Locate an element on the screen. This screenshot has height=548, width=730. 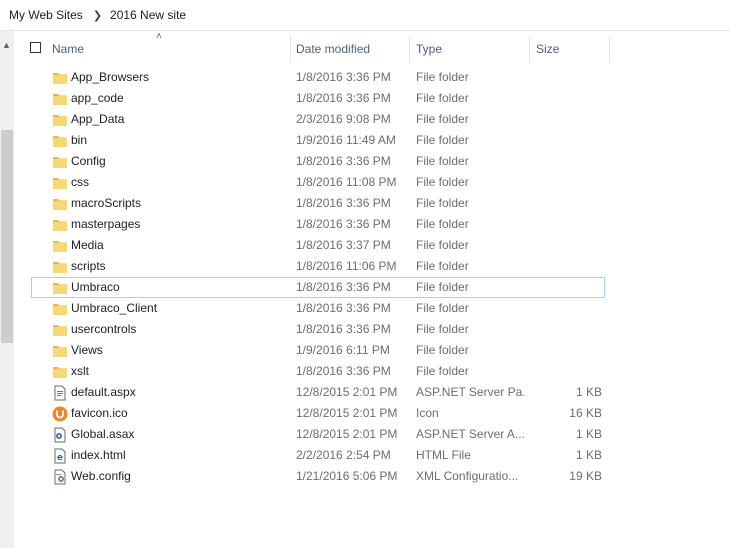
file-date-modified: 1/8/2016 11:06 PM is located at coordinates (346, 266).